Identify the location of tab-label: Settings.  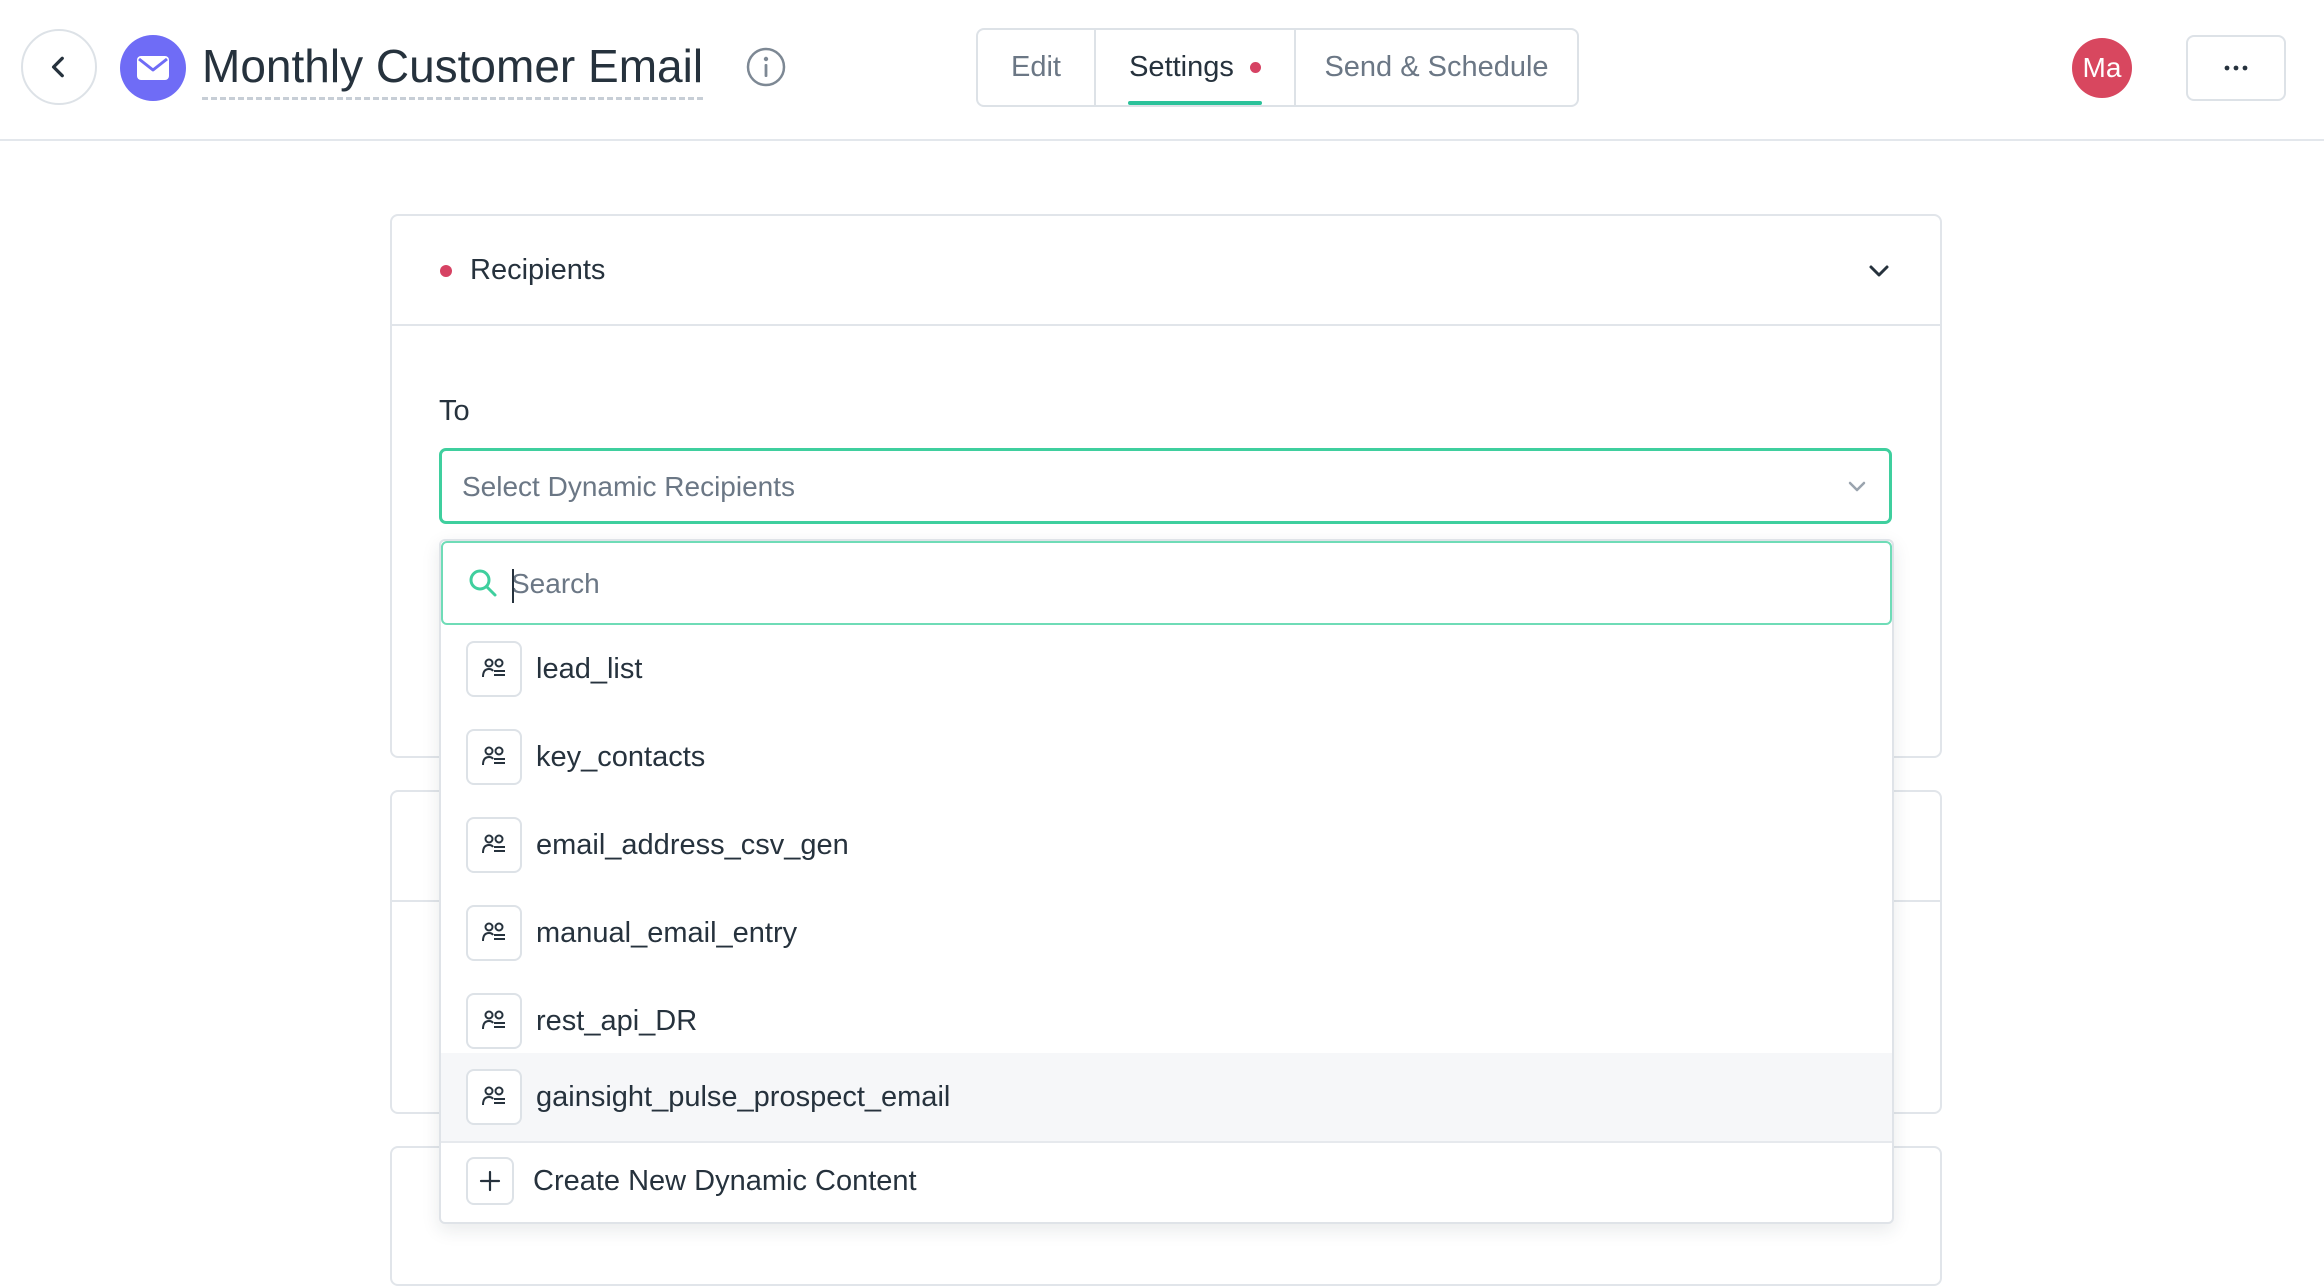
(1181, 67).